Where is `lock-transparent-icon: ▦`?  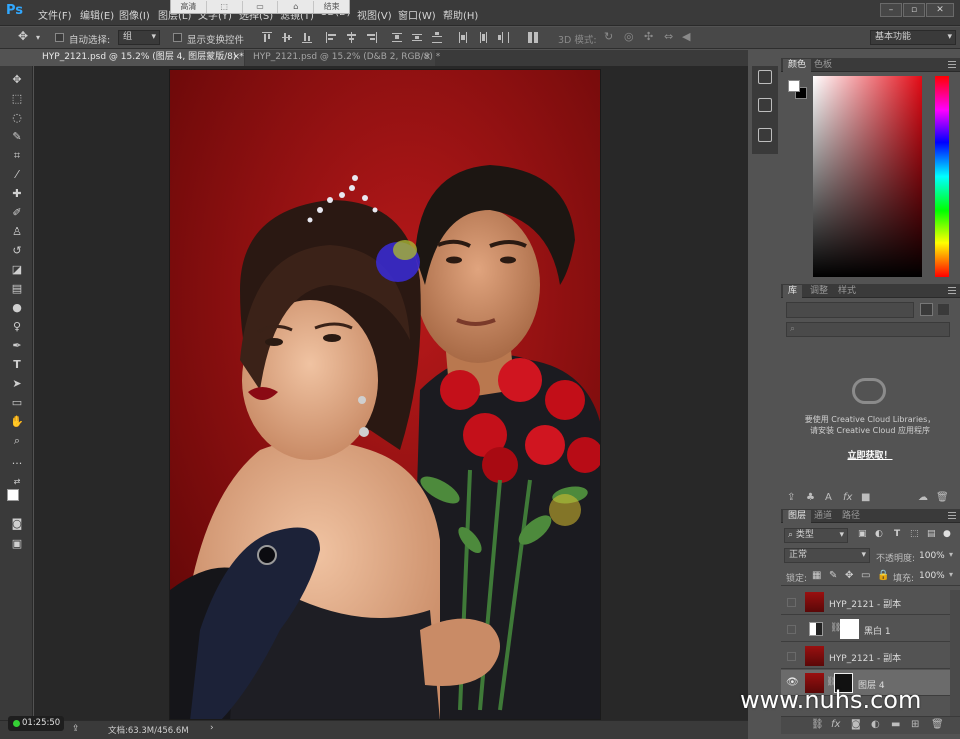 lock-transparent-icon: ▦ is located at coordinates (816, 575).